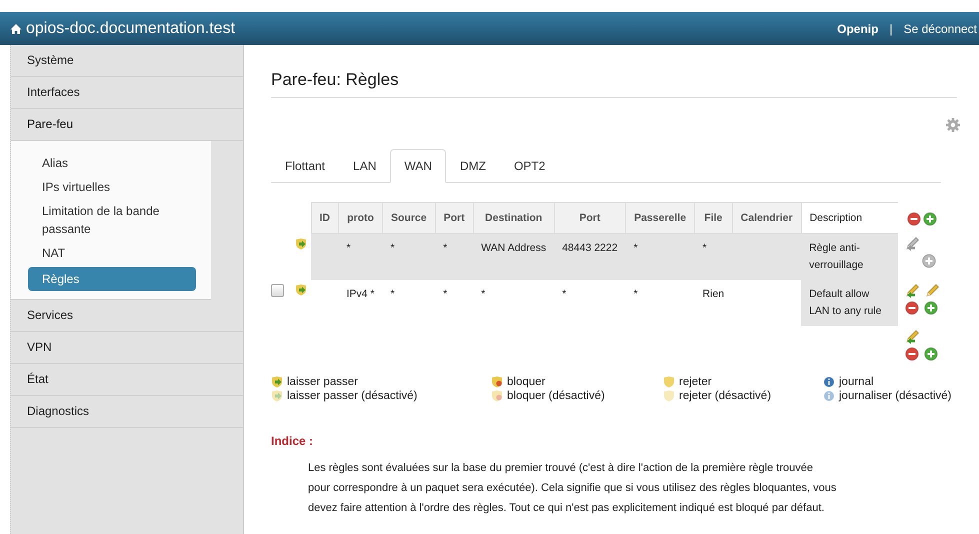 Image resolution: width=979 pixels, height=534 pixels. I want to click on legend-label: laisser passer (désactivé), so click(352, 396).